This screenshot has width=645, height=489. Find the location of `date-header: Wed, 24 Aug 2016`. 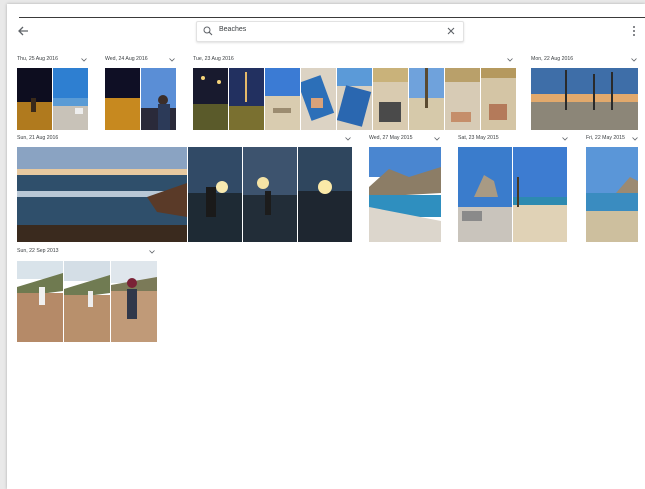

date-header: Wed, 24 Aug 2016 is located at coordinates (126, 59).